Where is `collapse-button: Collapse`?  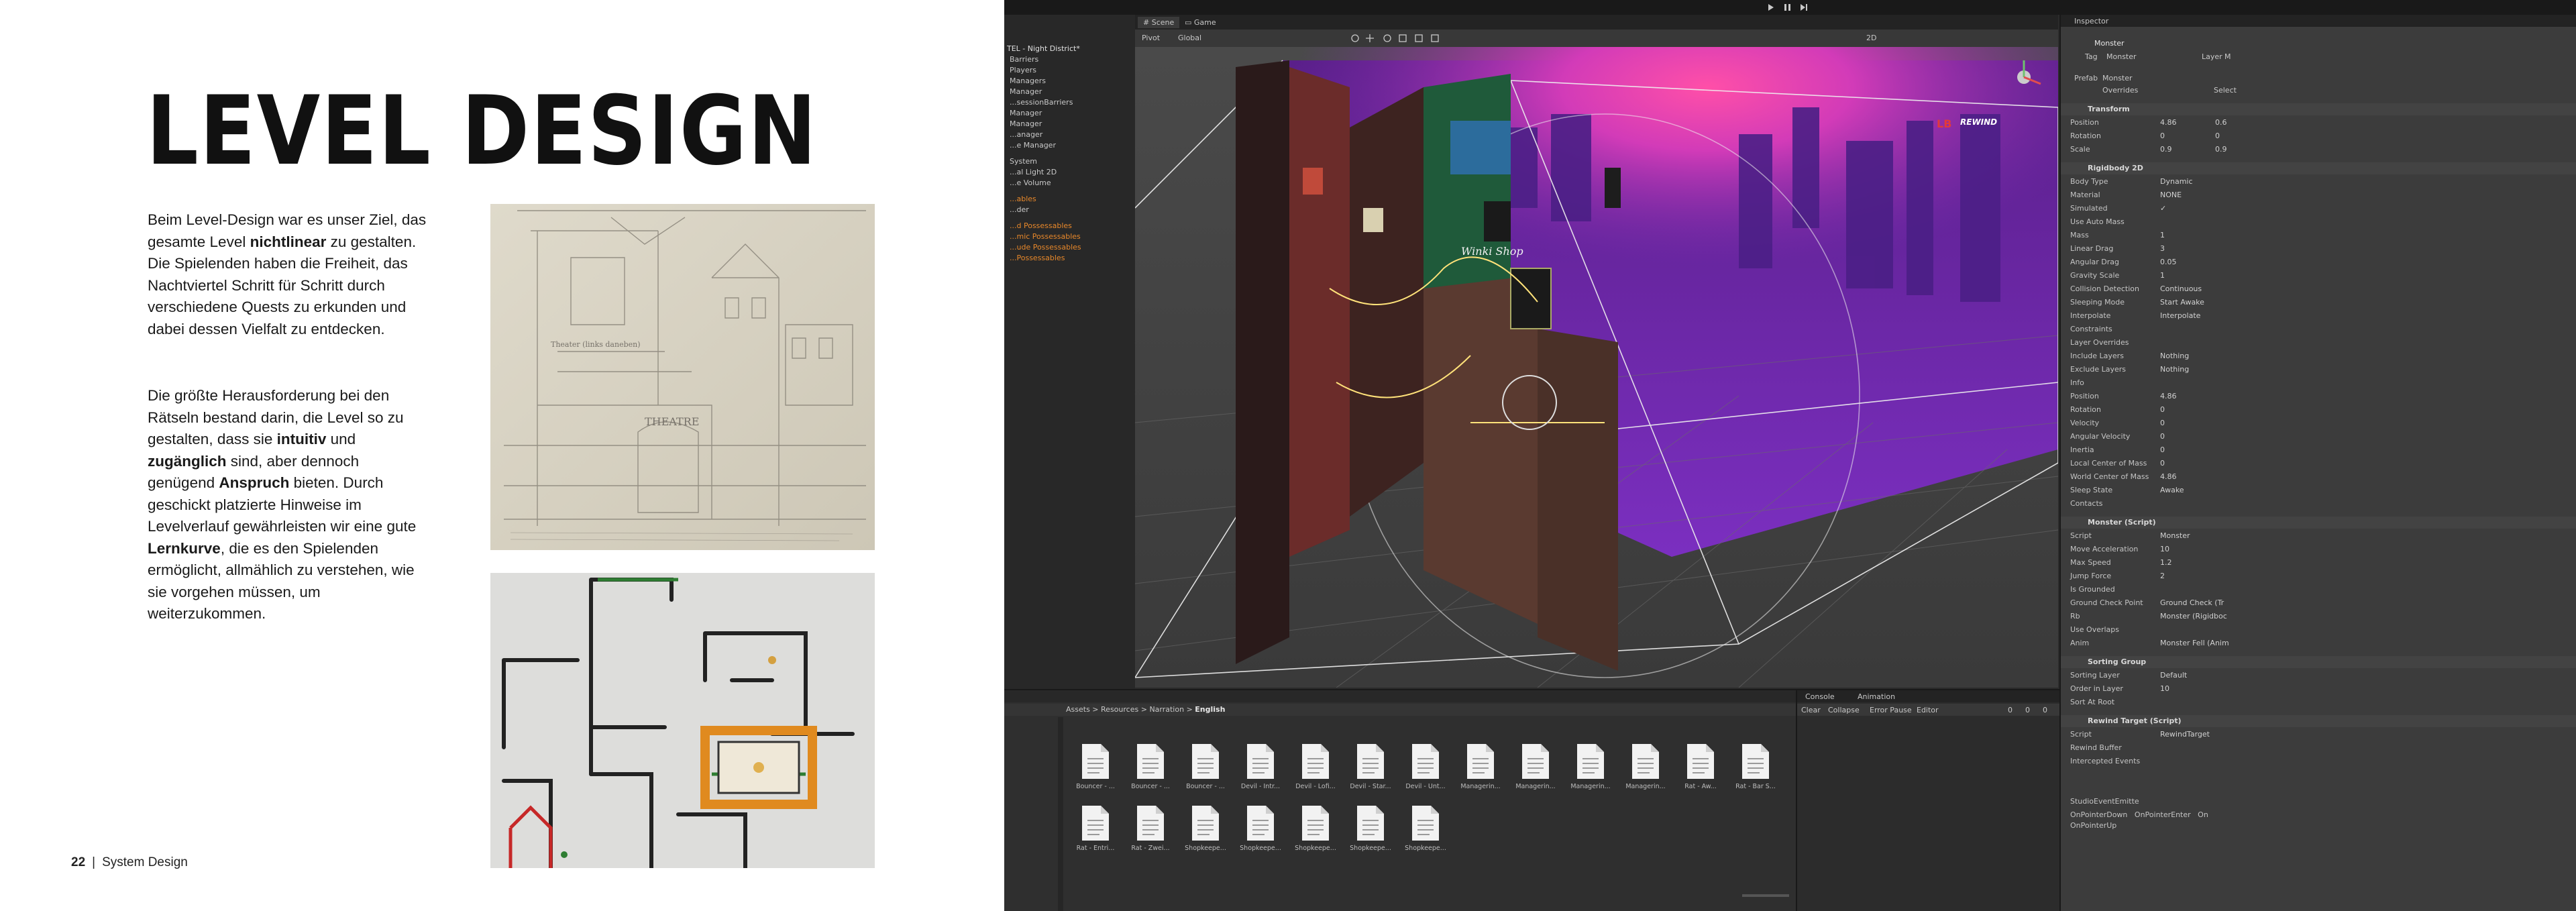
collapse-button: Collapse is located at coordinates (1844, 710).